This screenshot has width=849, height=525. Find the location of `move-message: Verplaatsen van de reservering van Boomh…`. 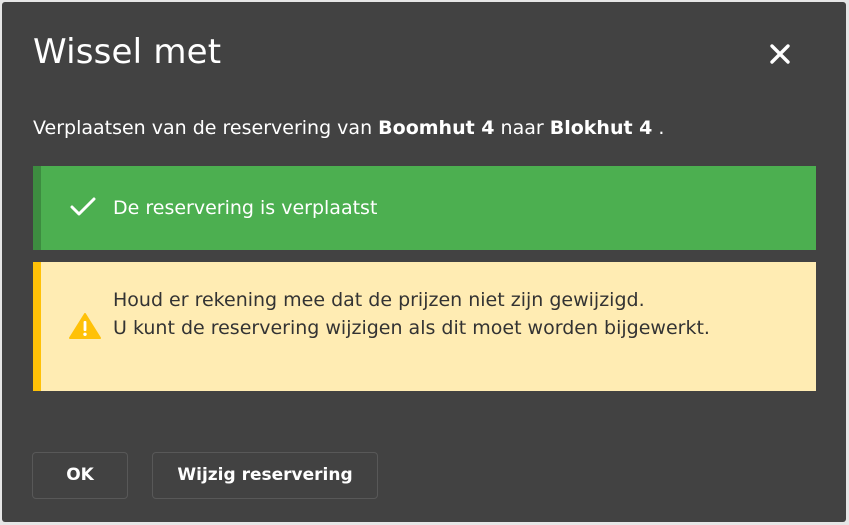

move-message: Verplaatsen van de reservering van Boomh… is located at coordinates (348, 128).